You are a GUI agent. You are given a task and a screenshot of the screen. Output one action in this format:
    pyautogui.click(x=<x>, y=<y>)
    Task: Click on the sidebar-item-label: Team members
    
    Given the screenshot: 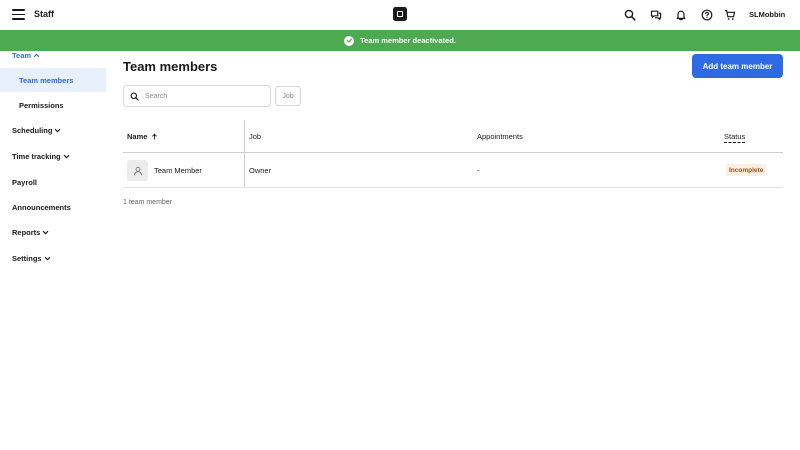 What is the action you would take?
    pyautogui.click(x=46, y=80)
    